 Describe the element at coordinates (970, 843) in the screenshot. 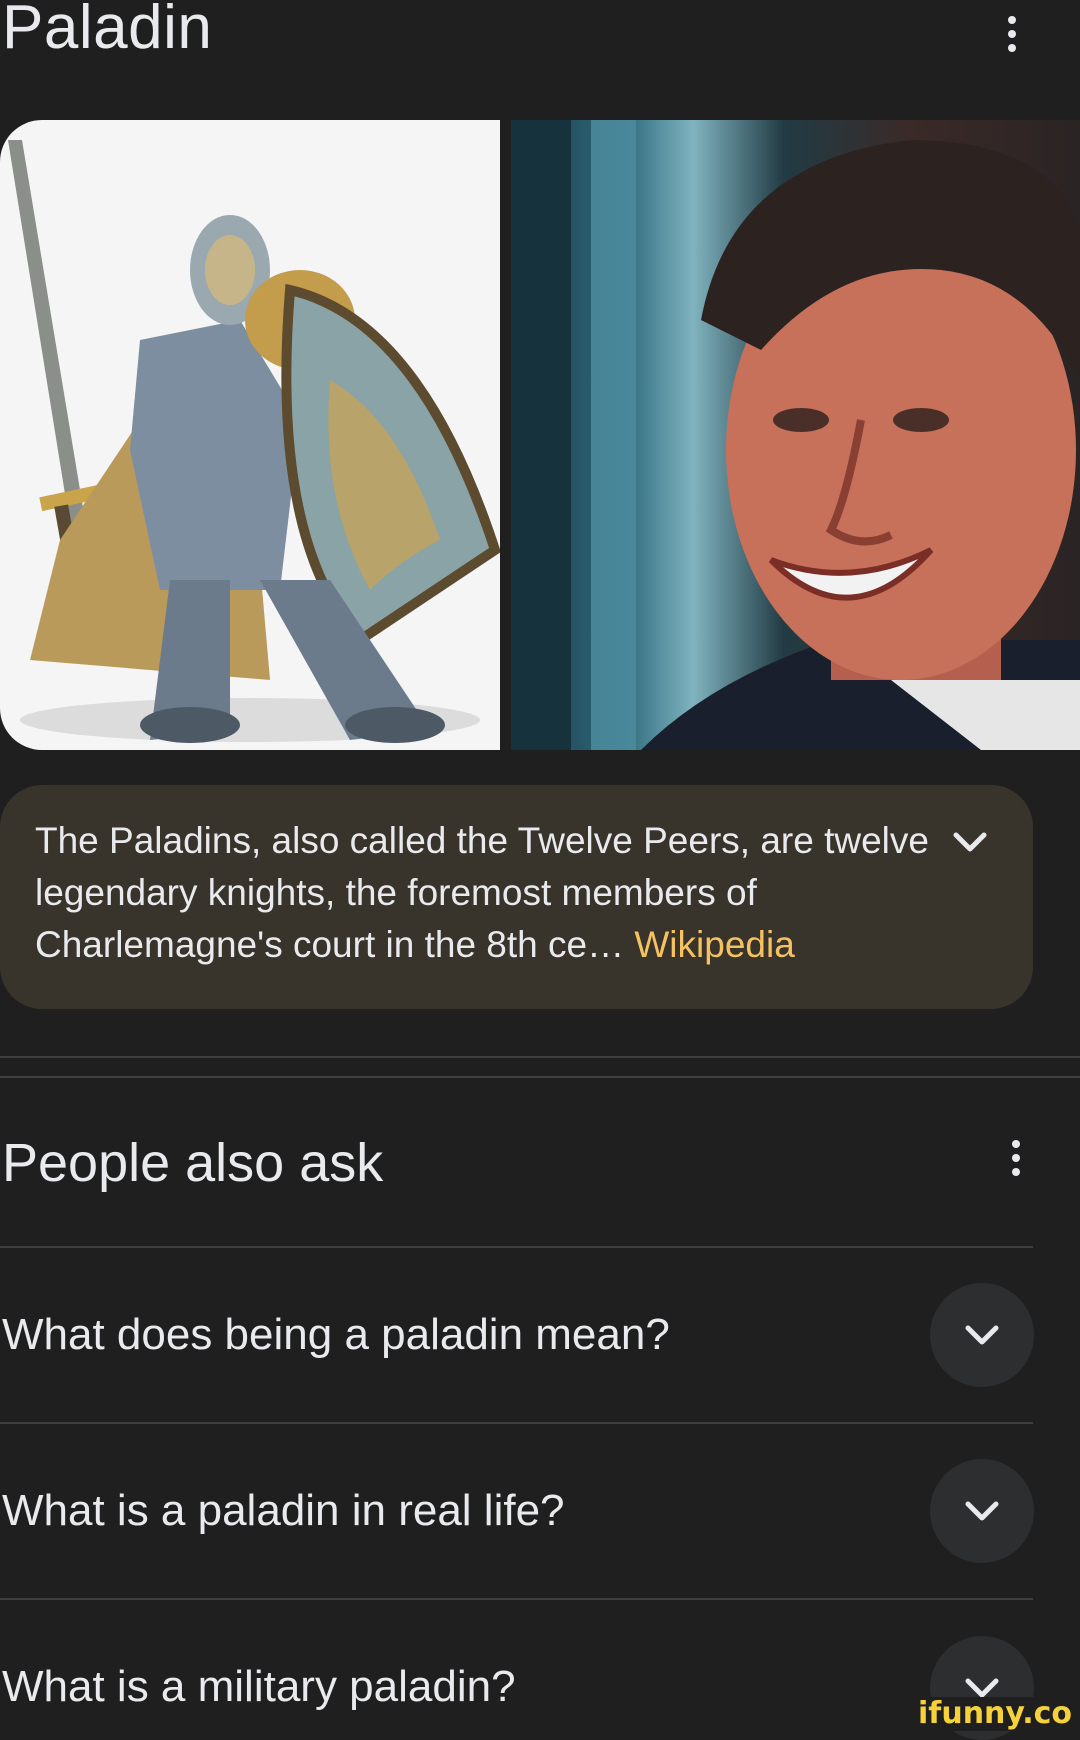

I see `expand-chevron-down-icon` at that location.